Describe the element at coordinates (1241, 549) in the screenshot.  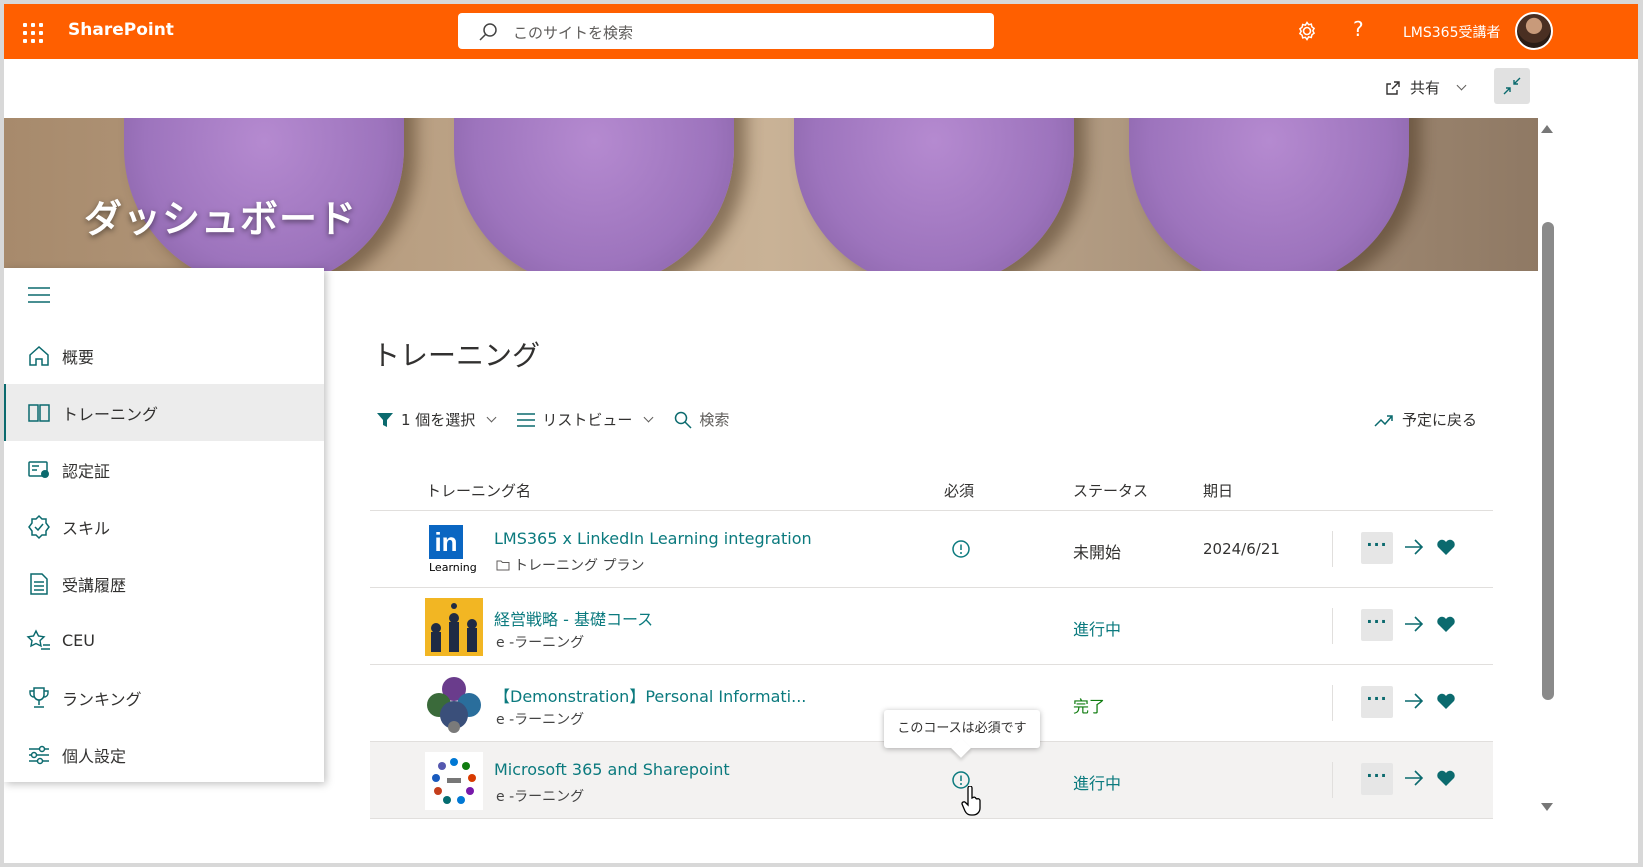
I see `due-date: 2024/6/21` at that location.